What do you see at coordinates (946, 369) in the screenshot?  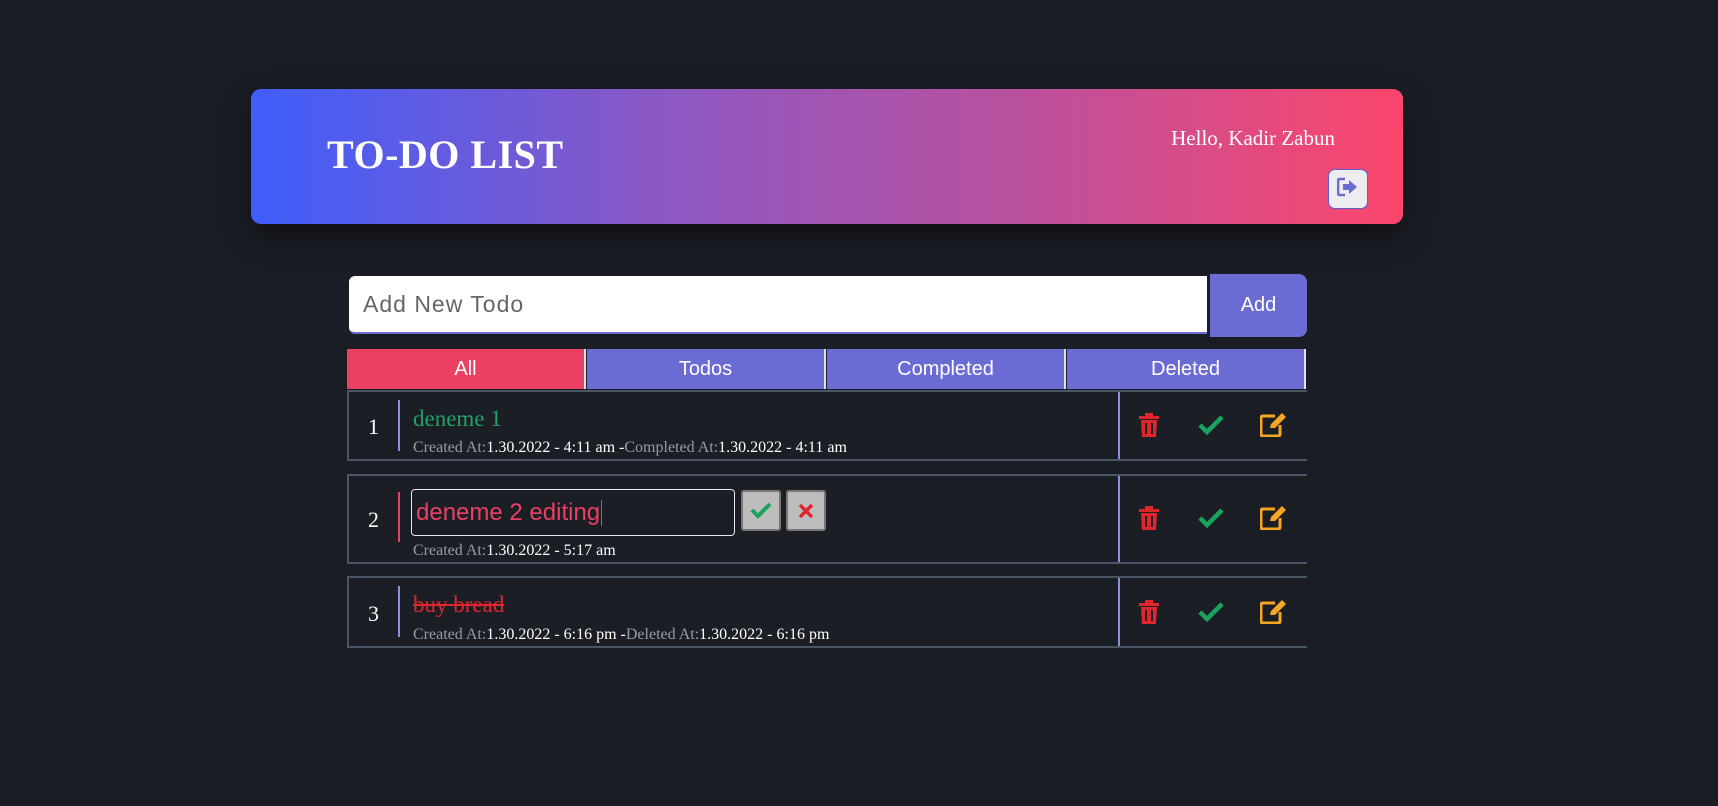 I see `tab-completed: Completed` at bounding box center [946, 369].